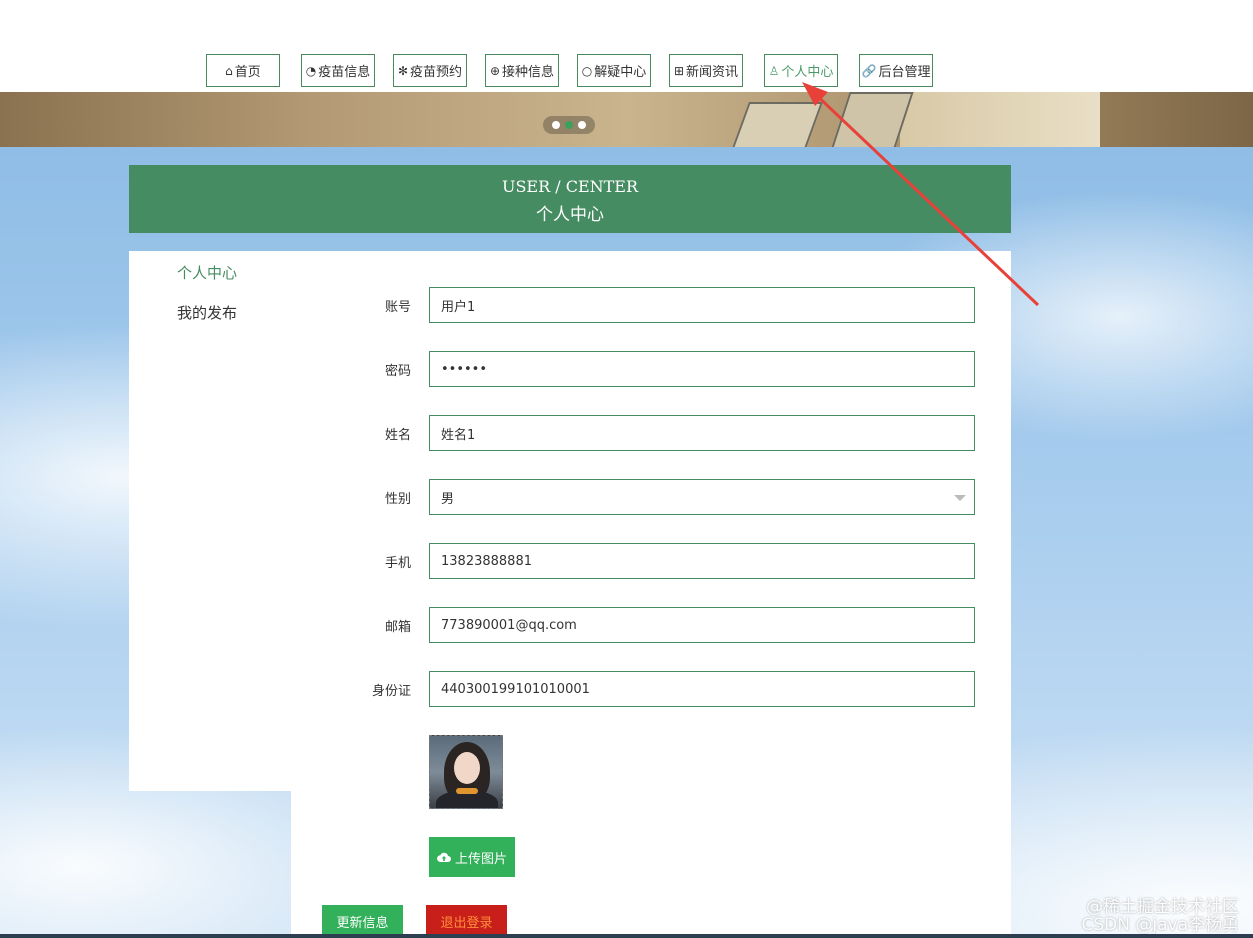 This screenshot has width=1253, height=938. Describe the element at coordinates (467, 768) in the screenshot. I see `avatar-face` at that location.